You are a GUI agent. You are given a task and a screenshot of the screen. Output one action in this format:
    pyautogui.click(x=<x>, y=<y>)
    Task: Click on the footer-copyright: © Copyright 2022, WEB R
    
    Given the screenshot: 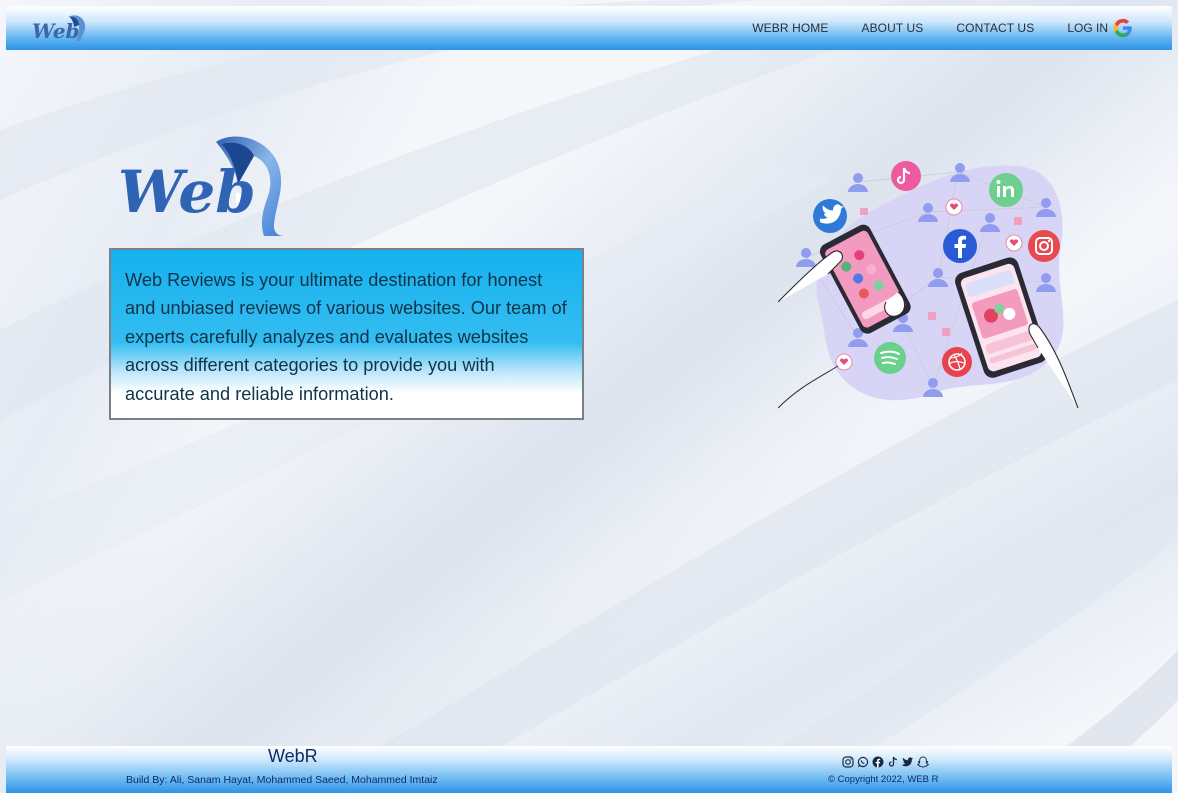 What is the action you would take?
    pyautogui.click(x=883, y=779)
    